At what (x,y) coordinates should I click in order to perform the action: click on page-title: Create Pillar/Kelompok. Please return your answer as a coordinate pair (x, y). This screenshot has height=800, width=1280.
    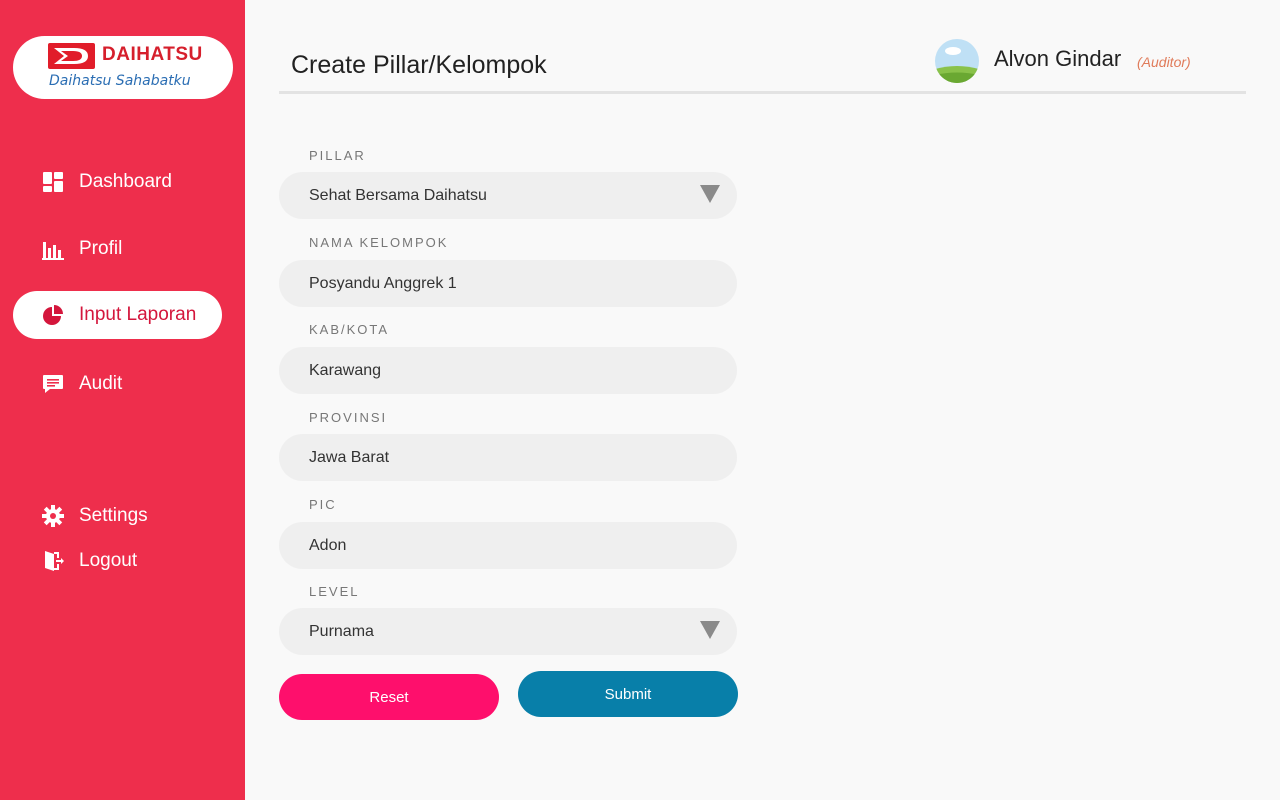
    Looking at the image, I should click on (419, 65).